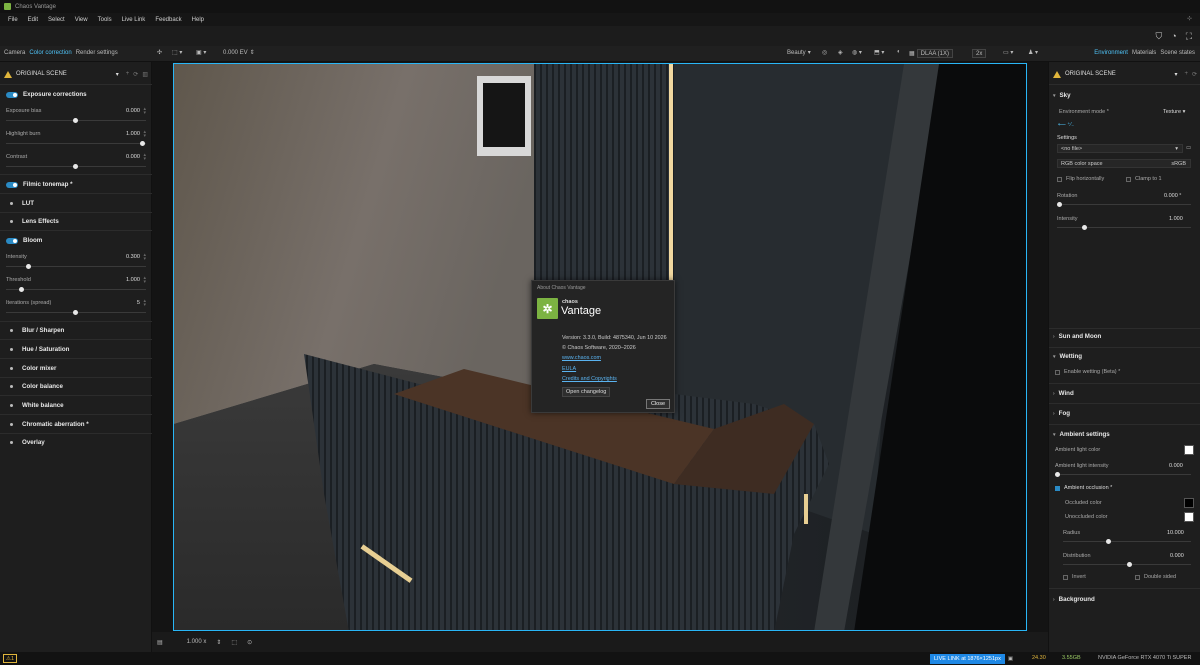 The image size is (1200, 665). Describe the element at coordinates (13, 20) in the screenshot. I see `menu-file: File` at that location.